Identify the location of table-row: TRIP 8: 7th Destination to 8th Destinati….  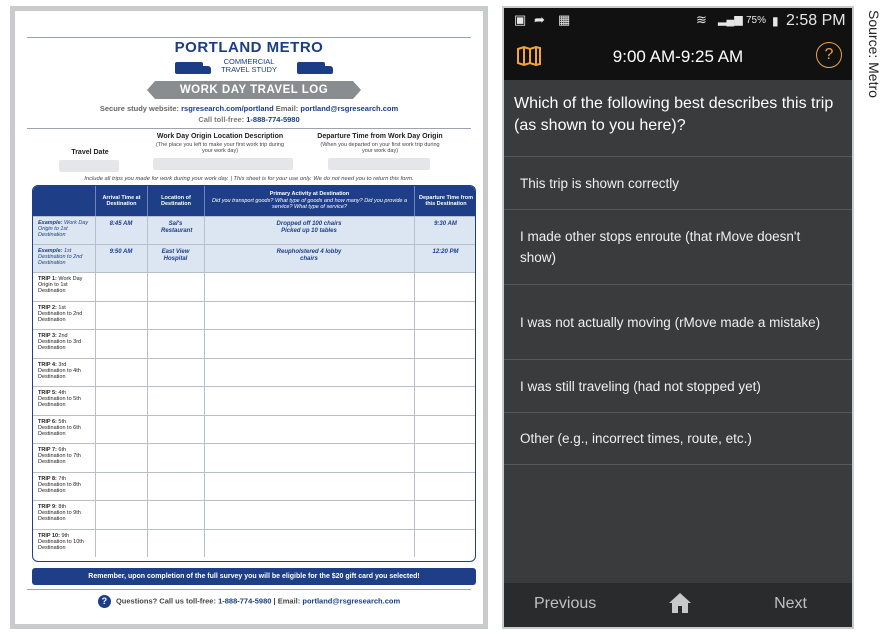
(254, 486).